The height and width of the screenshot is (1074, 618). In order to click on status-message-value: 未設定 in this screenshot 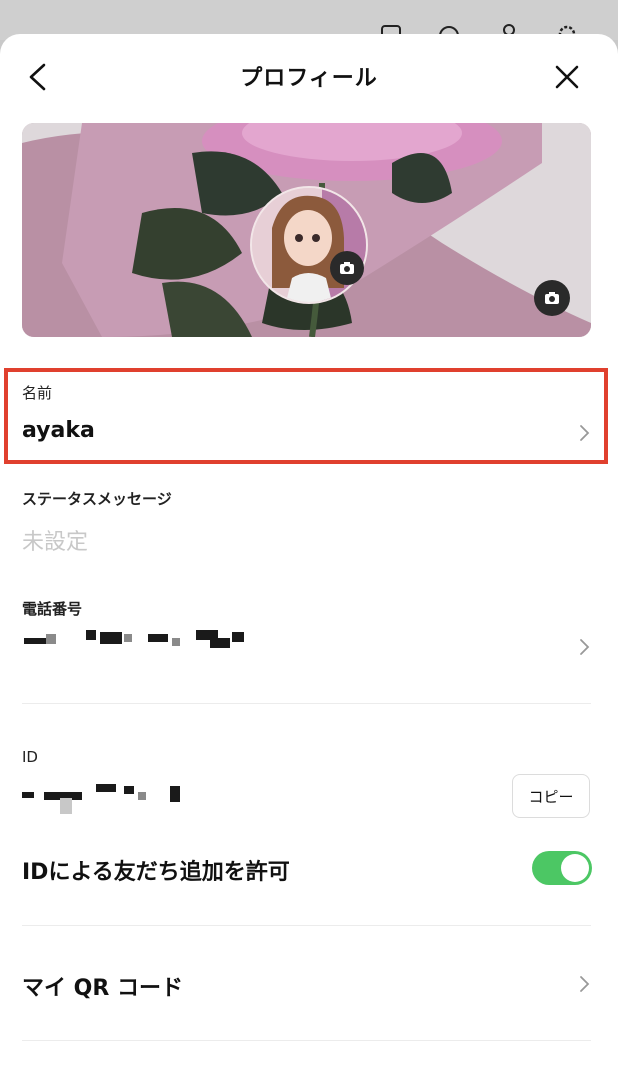, I will do `click(55, 542)`.